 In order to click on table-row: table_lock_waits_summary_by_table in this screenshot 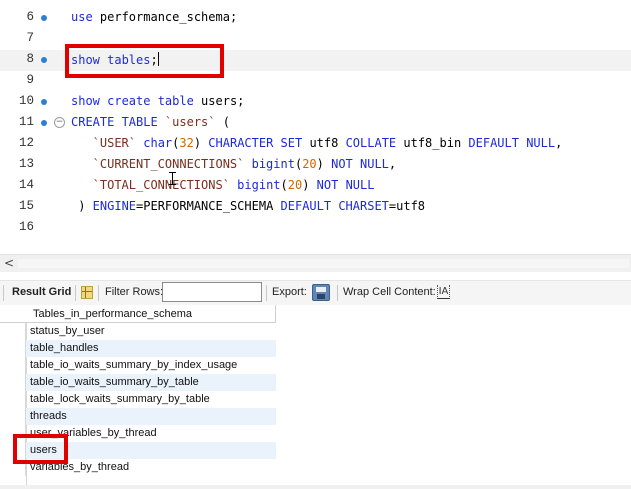, I will do `click(138, 399)`.